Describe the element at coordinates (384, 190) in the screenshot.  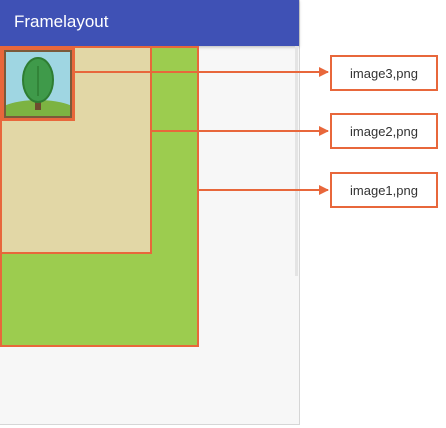
I see `label-image1: image1,png` at that location.